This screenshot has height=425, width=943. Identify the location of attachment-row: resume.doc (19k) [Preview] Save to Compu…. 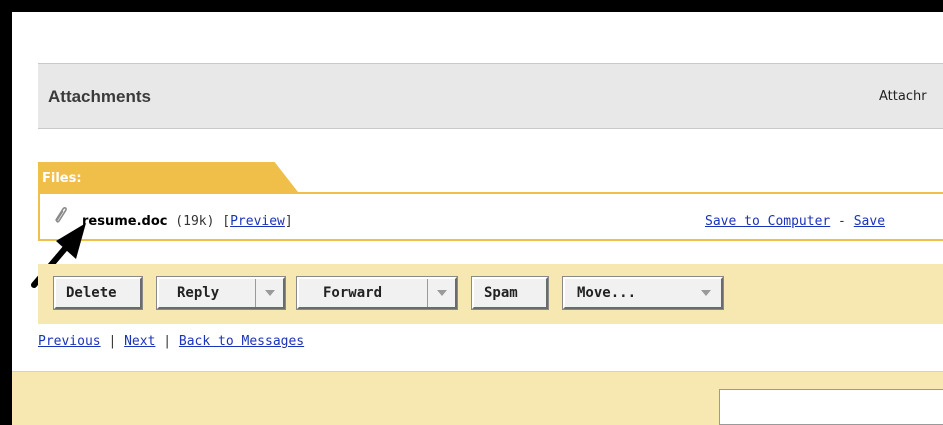
(490, 216).